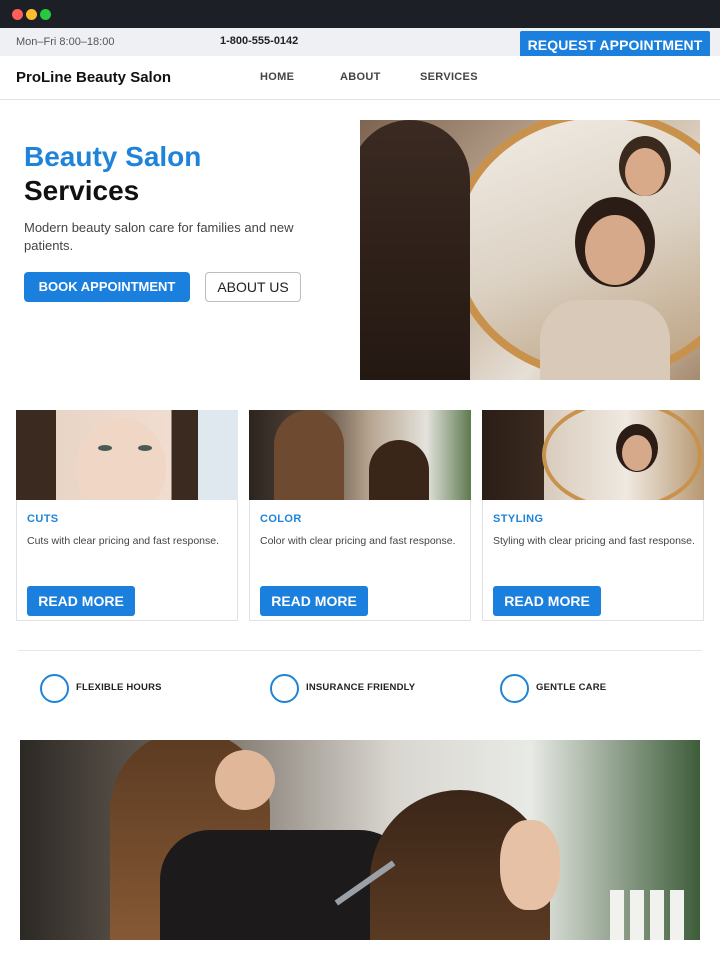  I want to click on stylist-figure, so click(645, 172).